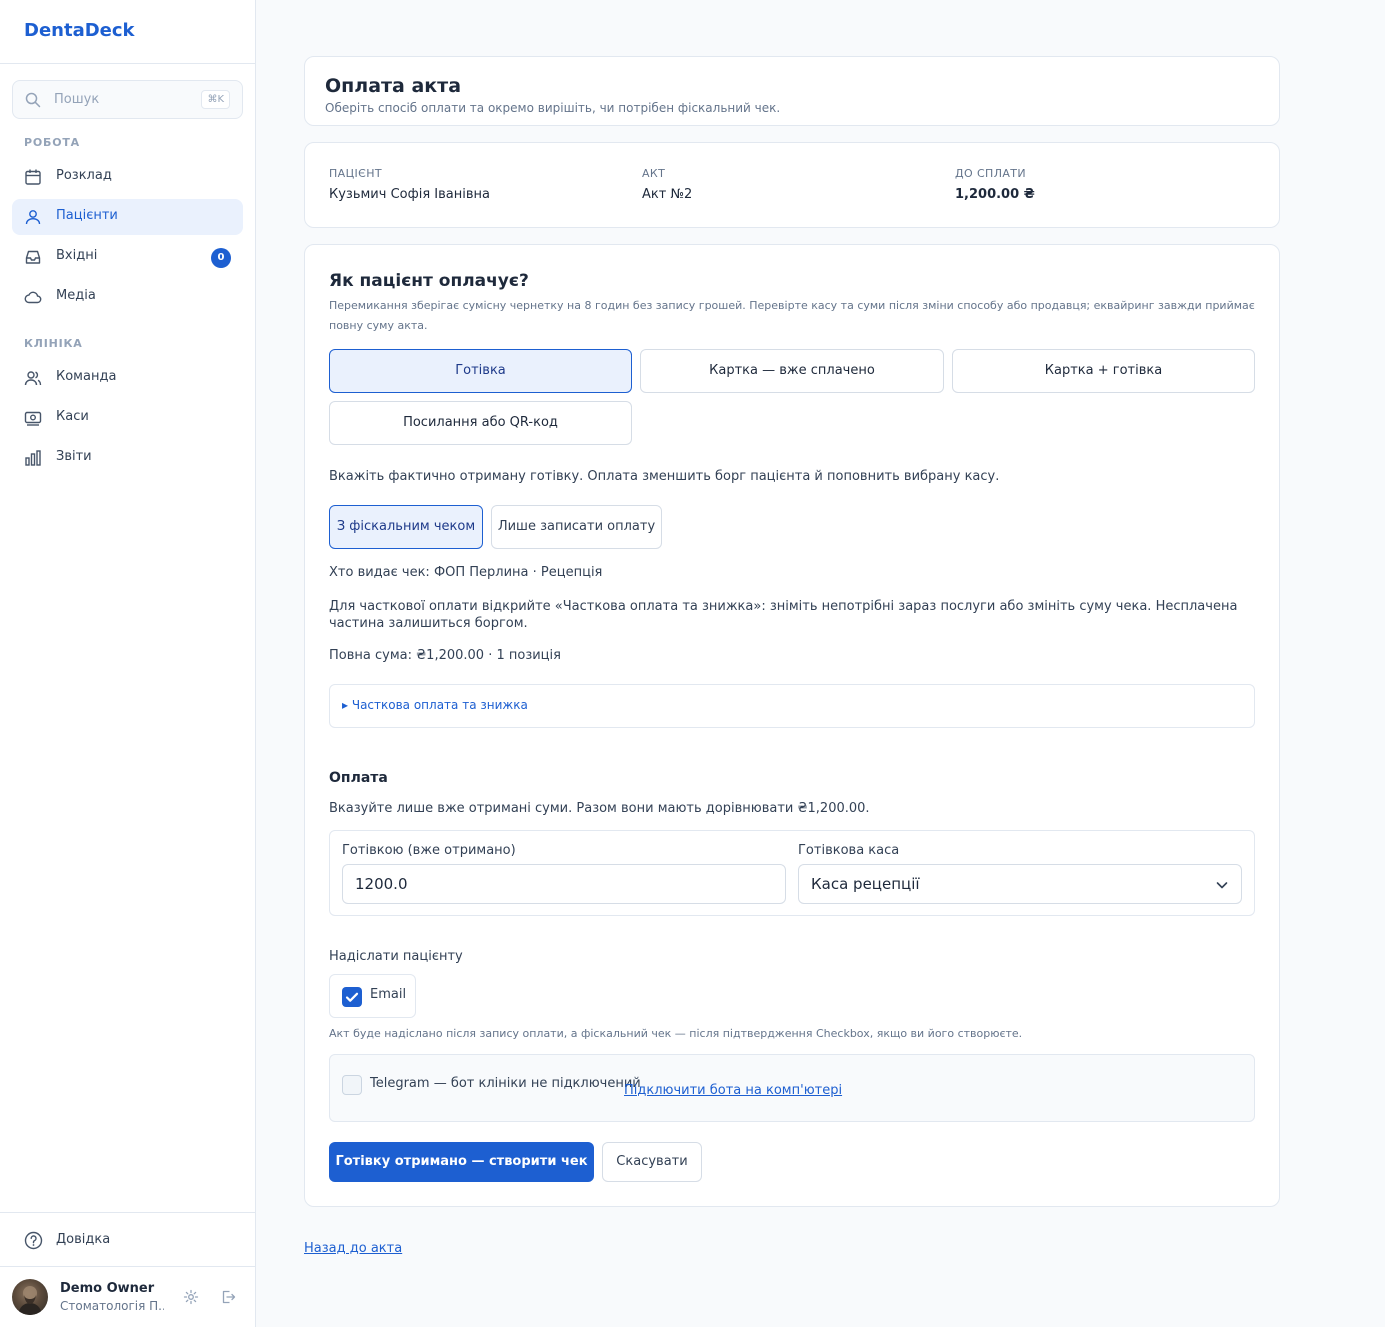 Image resolution: width=1385 pixels, height=1327 pixels. What do you see at coordinates (221, 258) in the screenshot?
I see `inbox-count-badge: 0` at bounding box center [221, 258].